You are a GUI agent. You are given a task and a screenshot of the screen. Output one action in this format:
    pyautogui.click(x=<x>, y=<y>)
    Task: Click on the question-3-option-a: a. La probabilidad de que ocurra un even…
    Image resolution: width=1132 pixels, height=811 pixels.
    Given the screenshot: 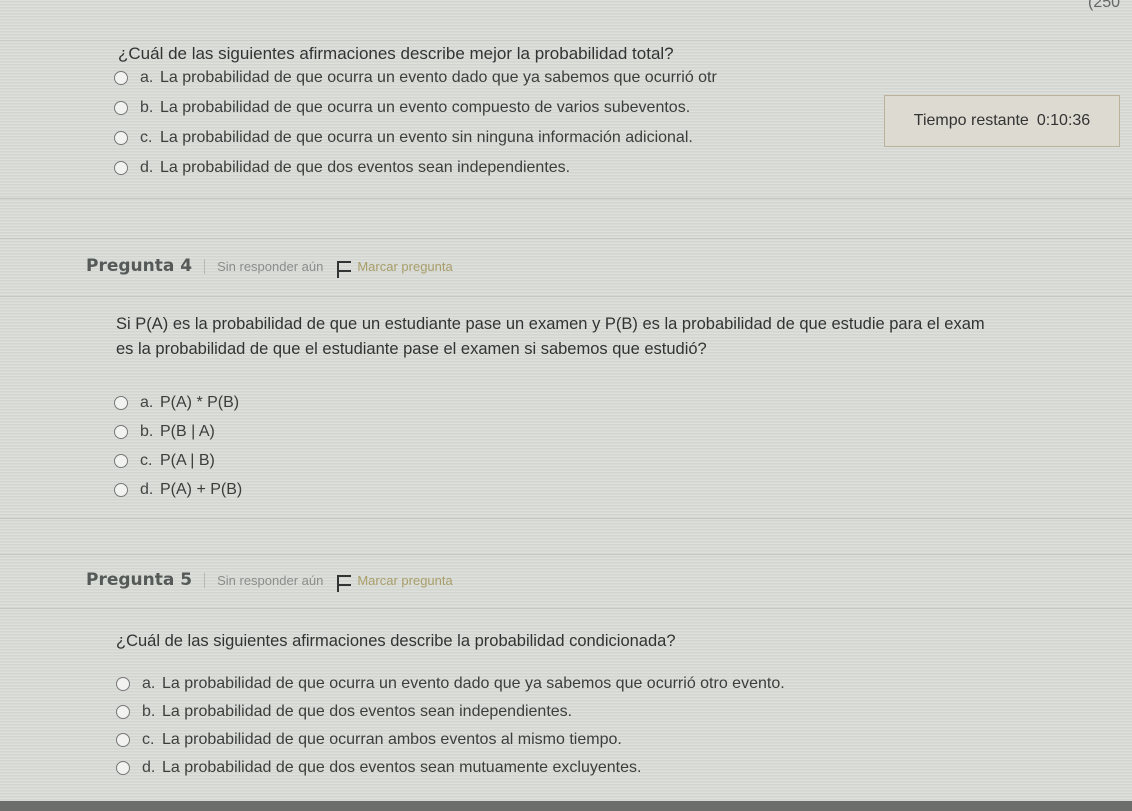 What is the action you would take?
    pyautogui.click(x=415, y=78)
    